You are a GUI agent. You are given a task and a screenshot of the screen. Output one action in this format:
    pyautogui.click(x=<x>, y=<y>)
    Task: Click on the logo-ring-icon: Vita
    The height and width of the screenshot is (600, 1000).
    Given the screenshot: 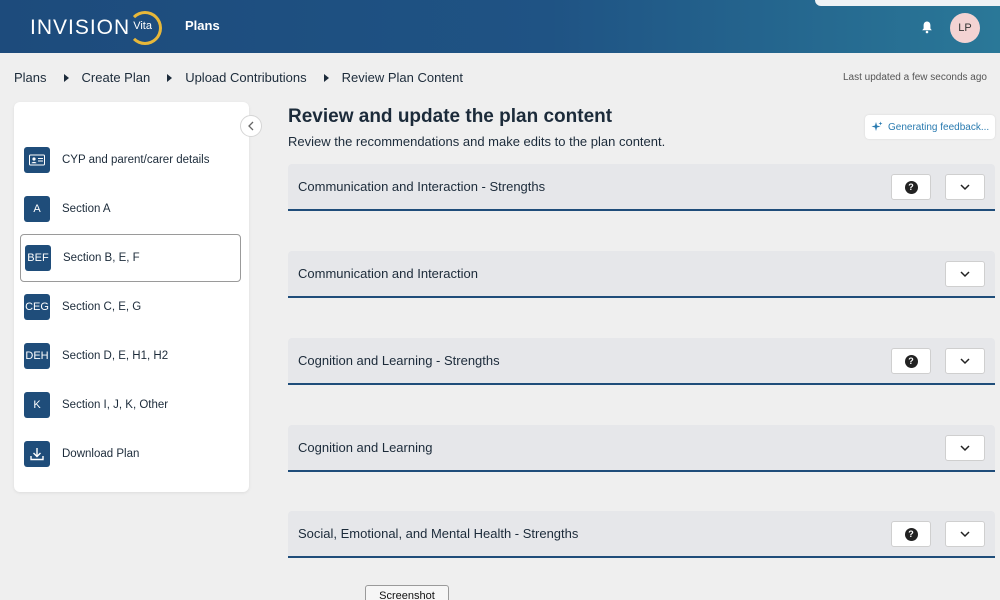 What is the action you would take?
    pyautogui.click(x=145, y=28)
    